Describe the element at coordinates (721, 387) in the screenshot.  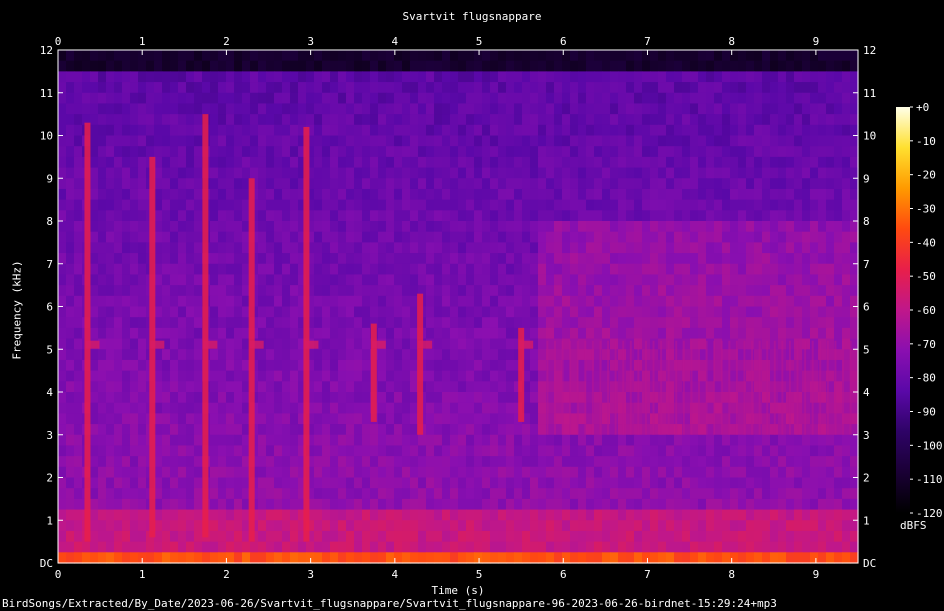
I see `call-mark` at that location.